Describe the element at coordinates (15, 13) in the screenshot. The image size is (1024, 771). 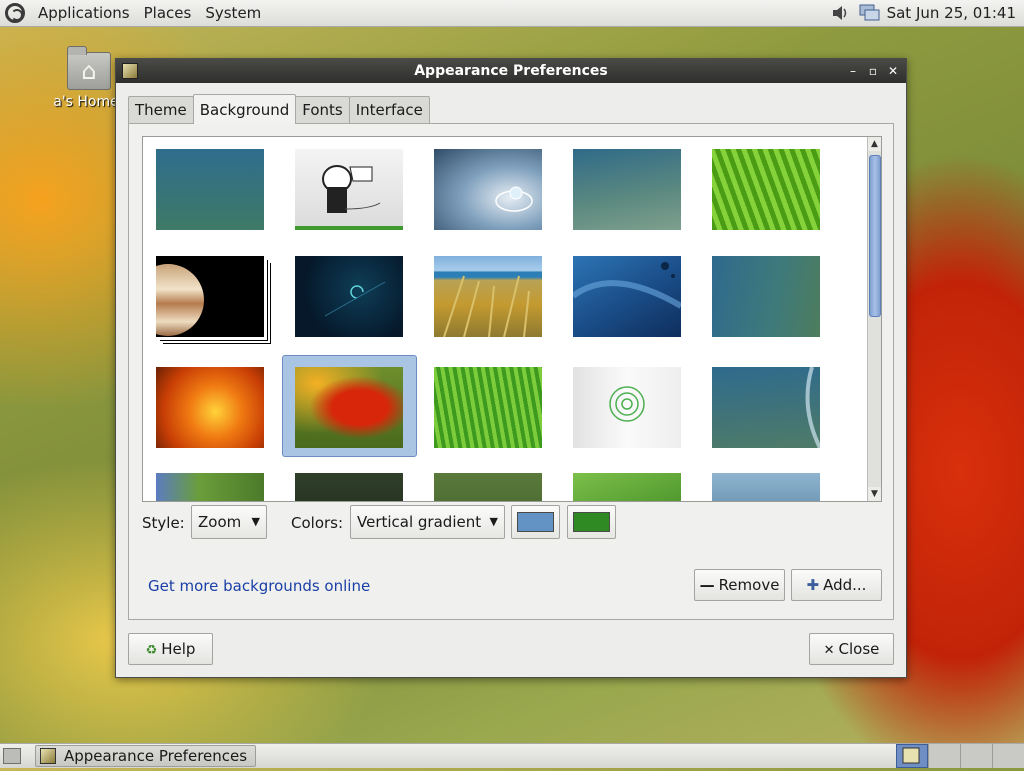
I see `debian-logo-icon` at that location.